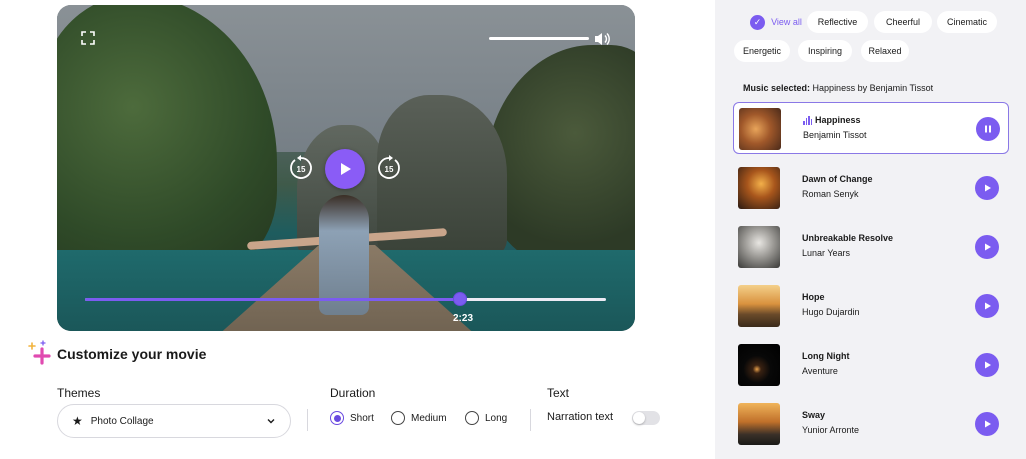 The height and width of the screenshot is (459, 1026). I want to click on track-title-text: Happiness, so click(838, 120).